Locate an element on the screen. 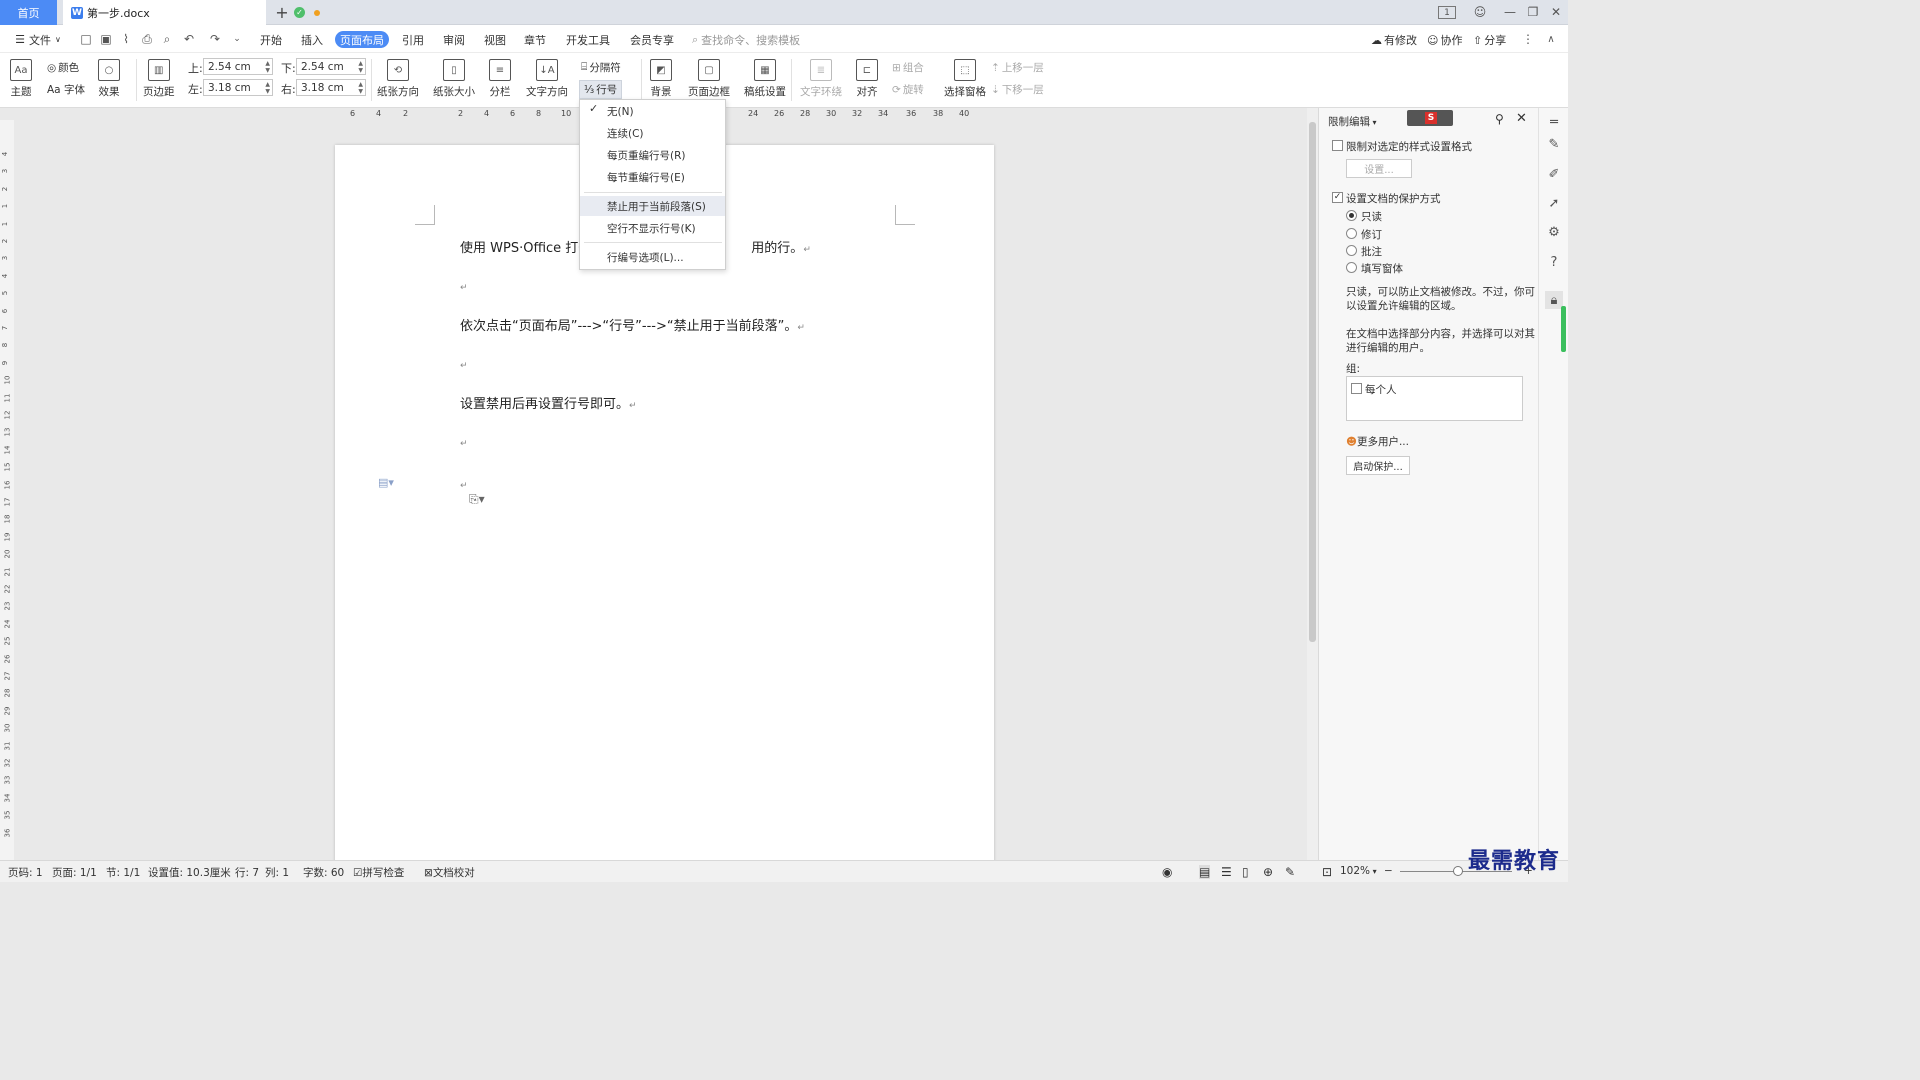 Image resolution: width=1920 pixels, height=1080 pixels. ime-toolbar: S is located at coordinates (1430, 118).